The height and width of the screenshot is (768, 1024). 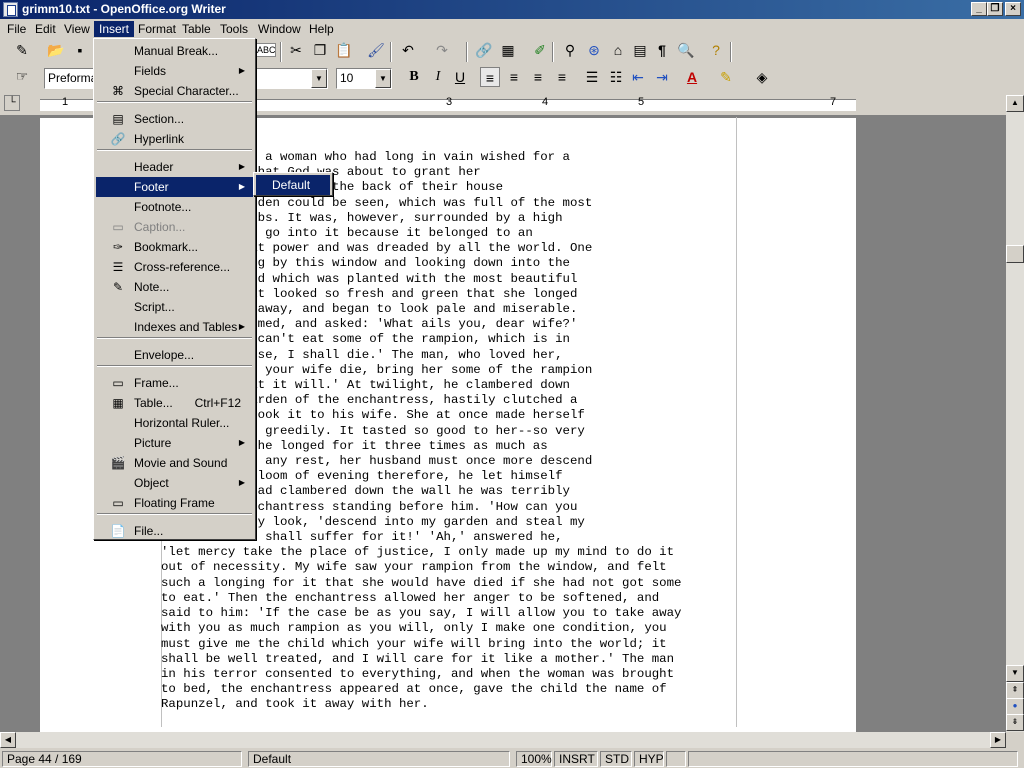 What do you see at coordinates (379, 759) in the screenshot?
I see `page-style-indicator: Default` at bounding box center [379, 759].